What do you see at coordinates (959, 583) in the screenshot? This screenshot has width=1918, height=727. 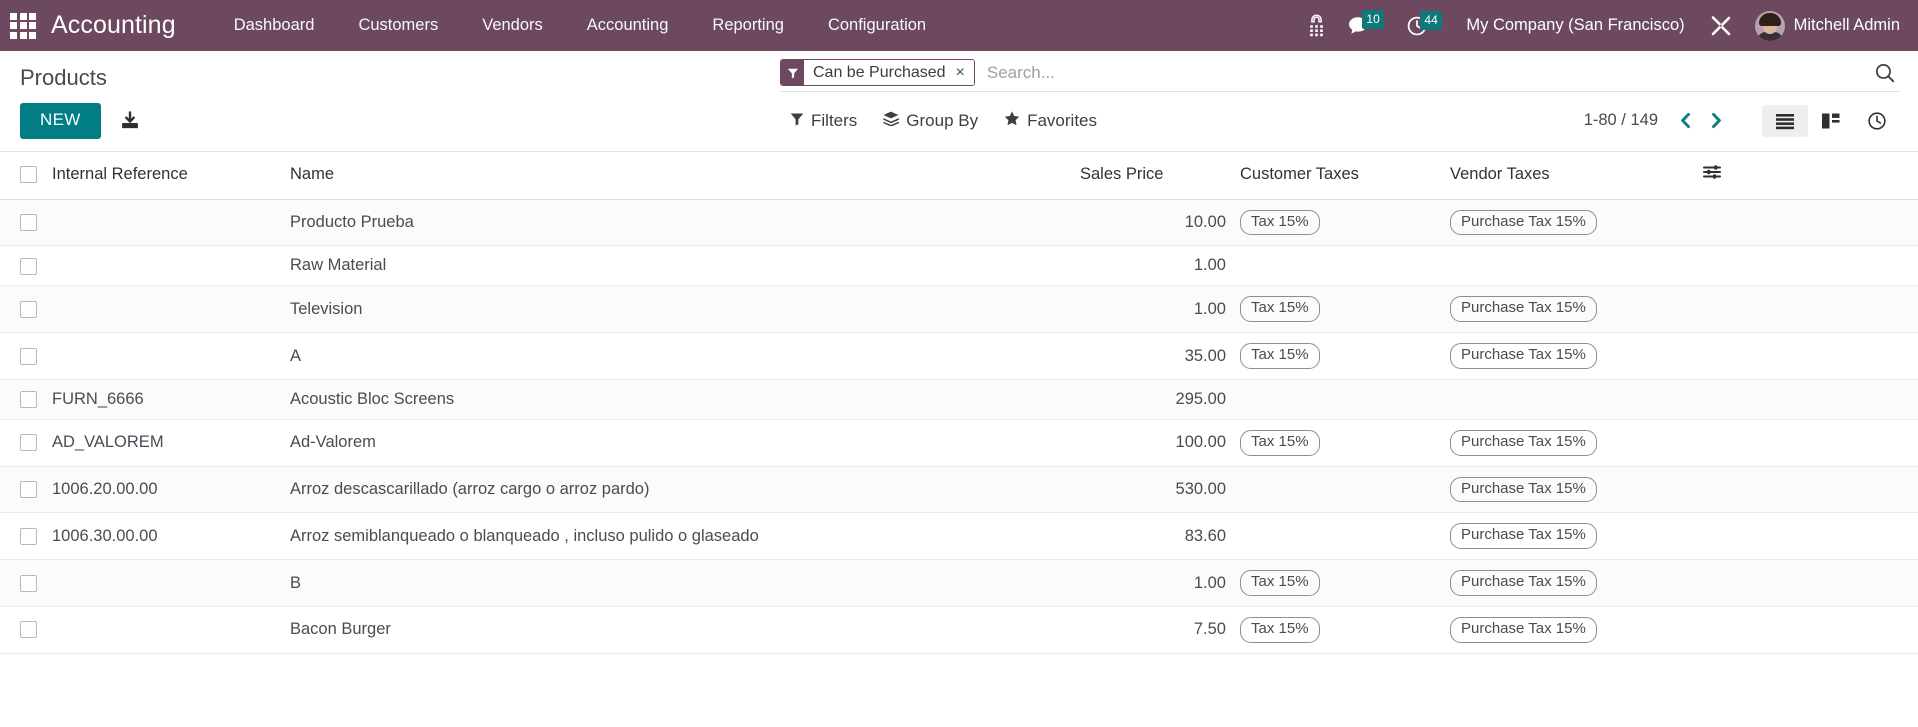 I see `table-row: B 1.00 Tax 15% Purchase Tax 15%` at bounding box center [959, 583].